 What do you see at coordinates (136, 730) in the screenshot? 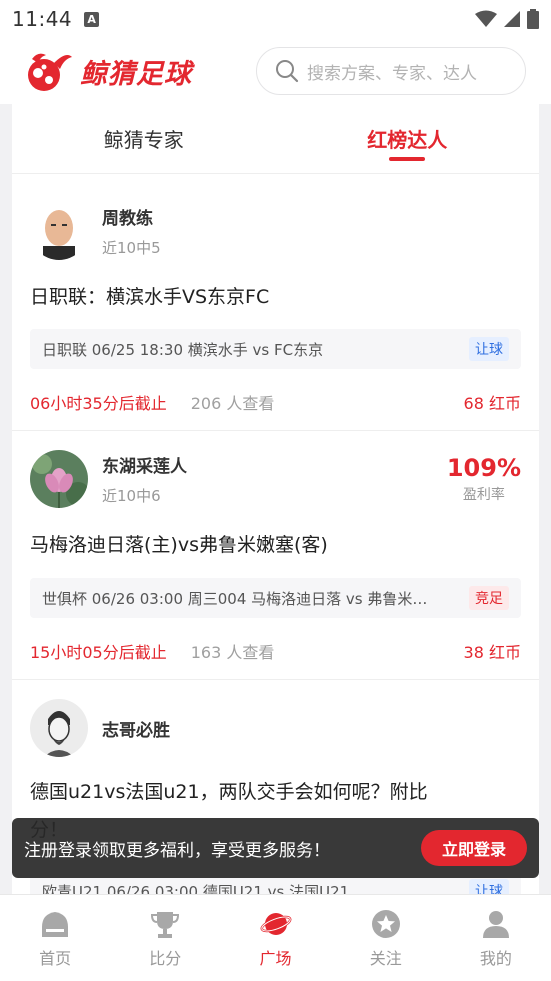
I see `author-name: 志哥必胜` at bounding box center [136, 730].